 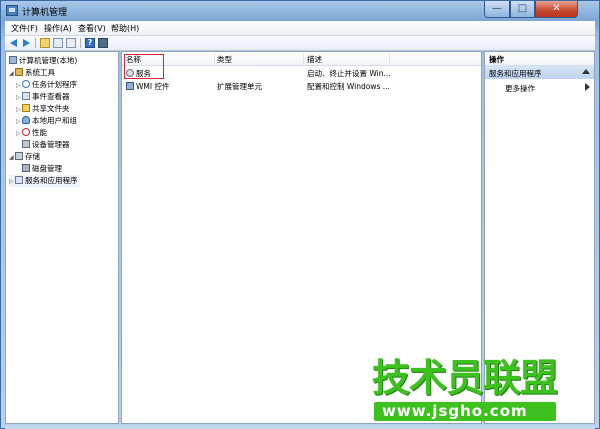 What do you see at coordinates (539, 87) in the screenshot?
I see `action-more-actions: 更多操作` at bounding box center [539, 87].